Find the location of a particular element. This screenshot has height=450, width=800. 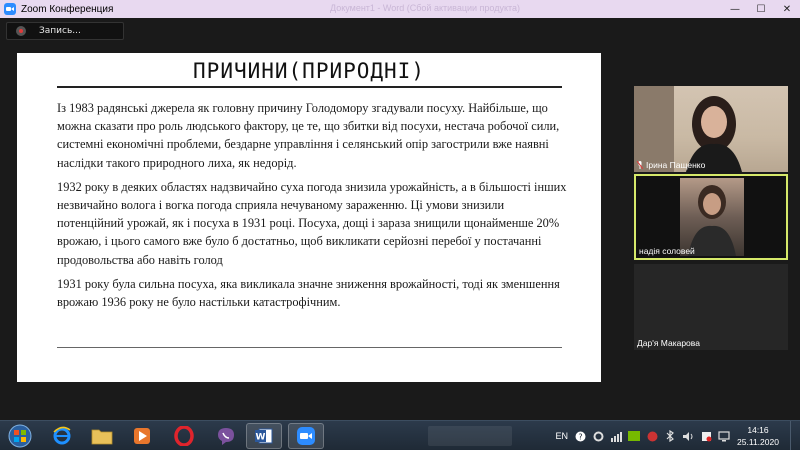

taskbar-media-button is located at coordinates (142, 436).